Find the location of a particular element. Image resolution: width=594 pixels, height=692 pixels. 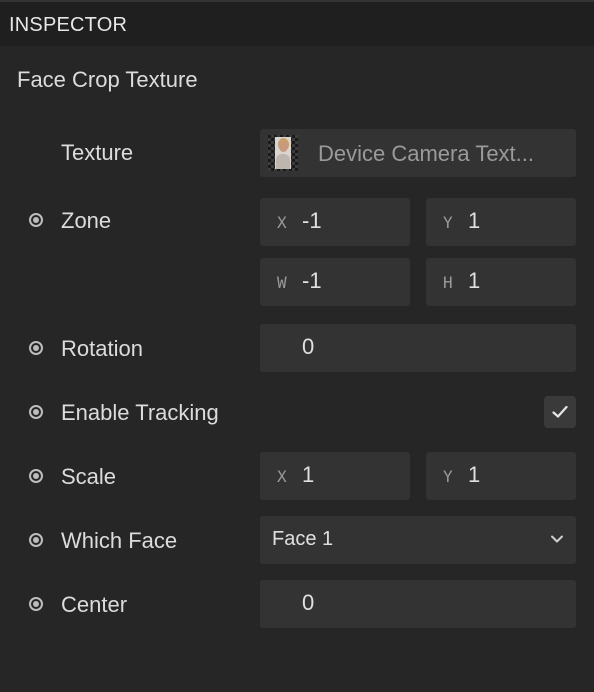

zone-y-value: 1 is located at coordinates (474, 220).